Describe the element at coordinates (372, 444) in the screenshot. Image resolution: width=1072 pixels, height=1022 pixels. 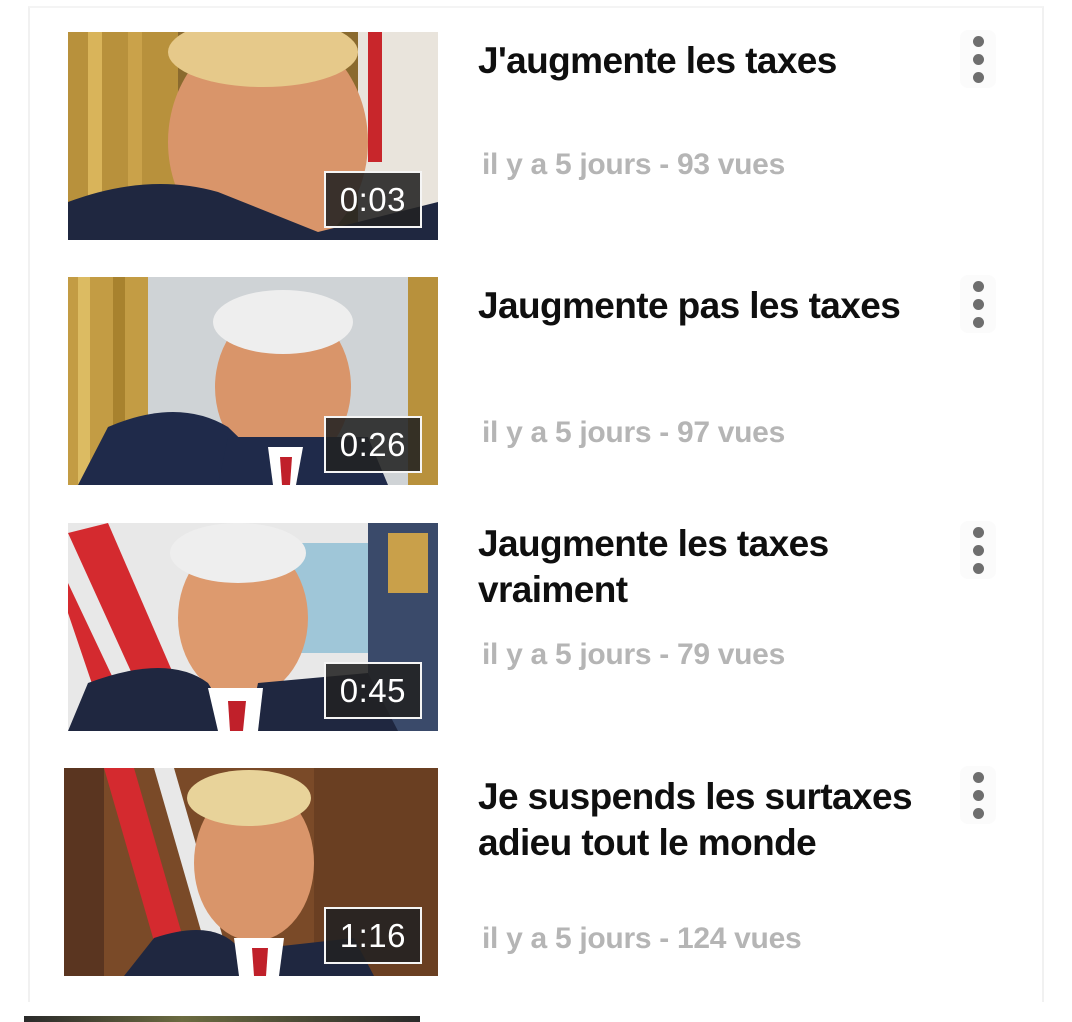
I see `duration-badge: 0:26` at that location.